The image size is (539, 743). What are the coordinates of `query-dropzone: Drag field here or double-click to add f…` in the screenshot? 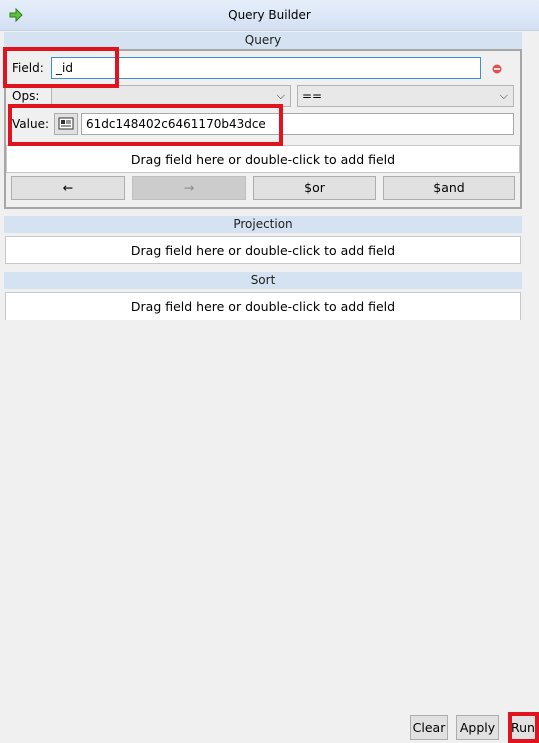 It's located at (263, 159).